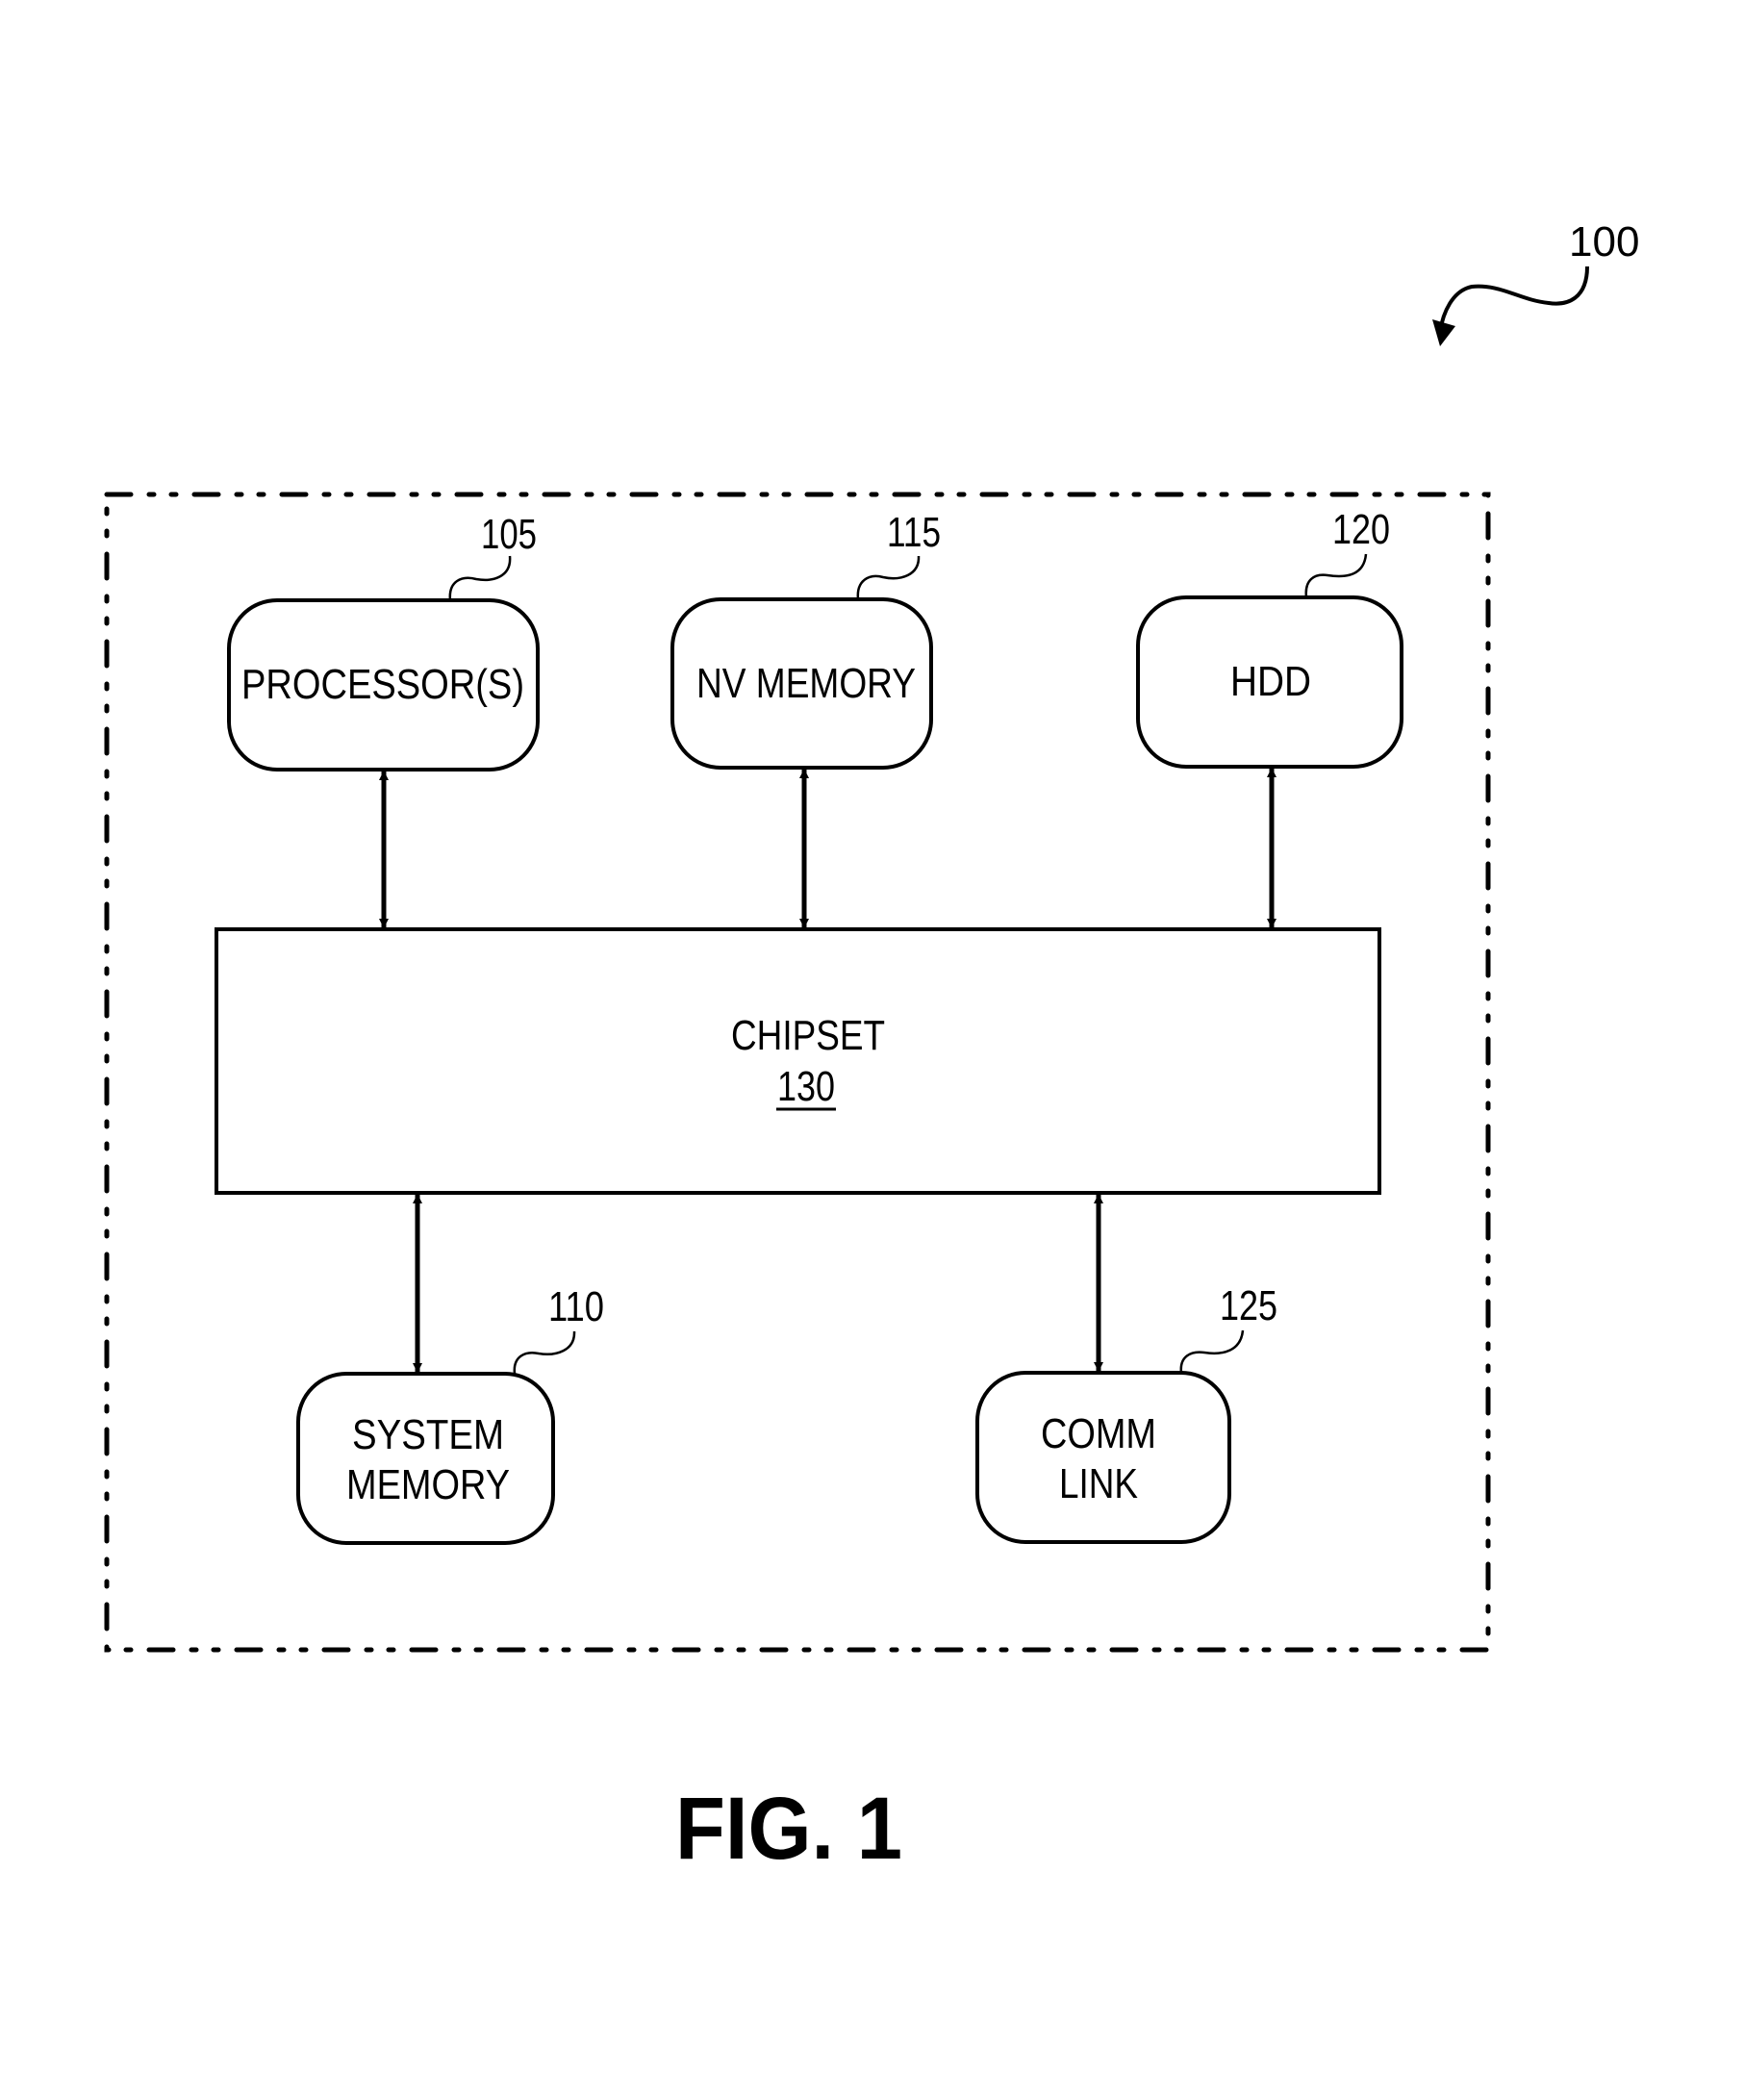 This screenshot has height=2100, width=1744. What do you see at coordinates (1514, 299) in the screenshot?
I see `ref-100-leader-arrow` at bounding box center [1514, 299].